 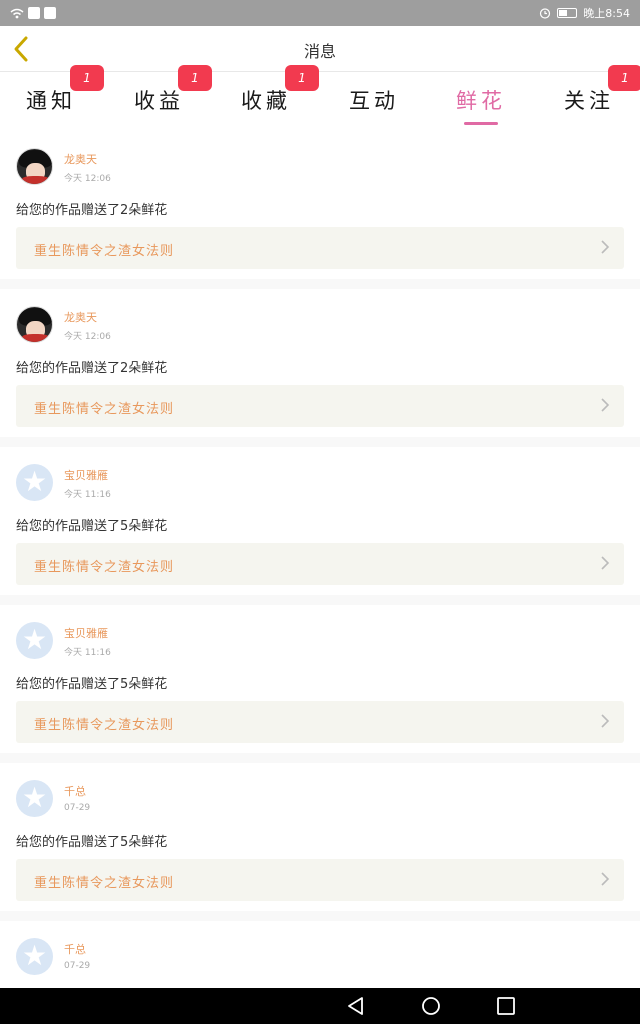 What do you see at coordinates (320, 1006) in the screenshot?
I see `system-nav-bar` at bounding box center [320, 1006].